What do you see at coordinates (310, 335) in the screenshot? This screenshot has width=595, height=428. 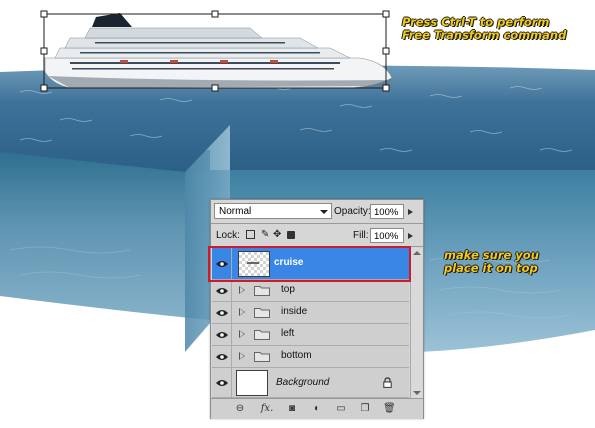 I see `layer-row-left: left` at bounding box center [310, 335].